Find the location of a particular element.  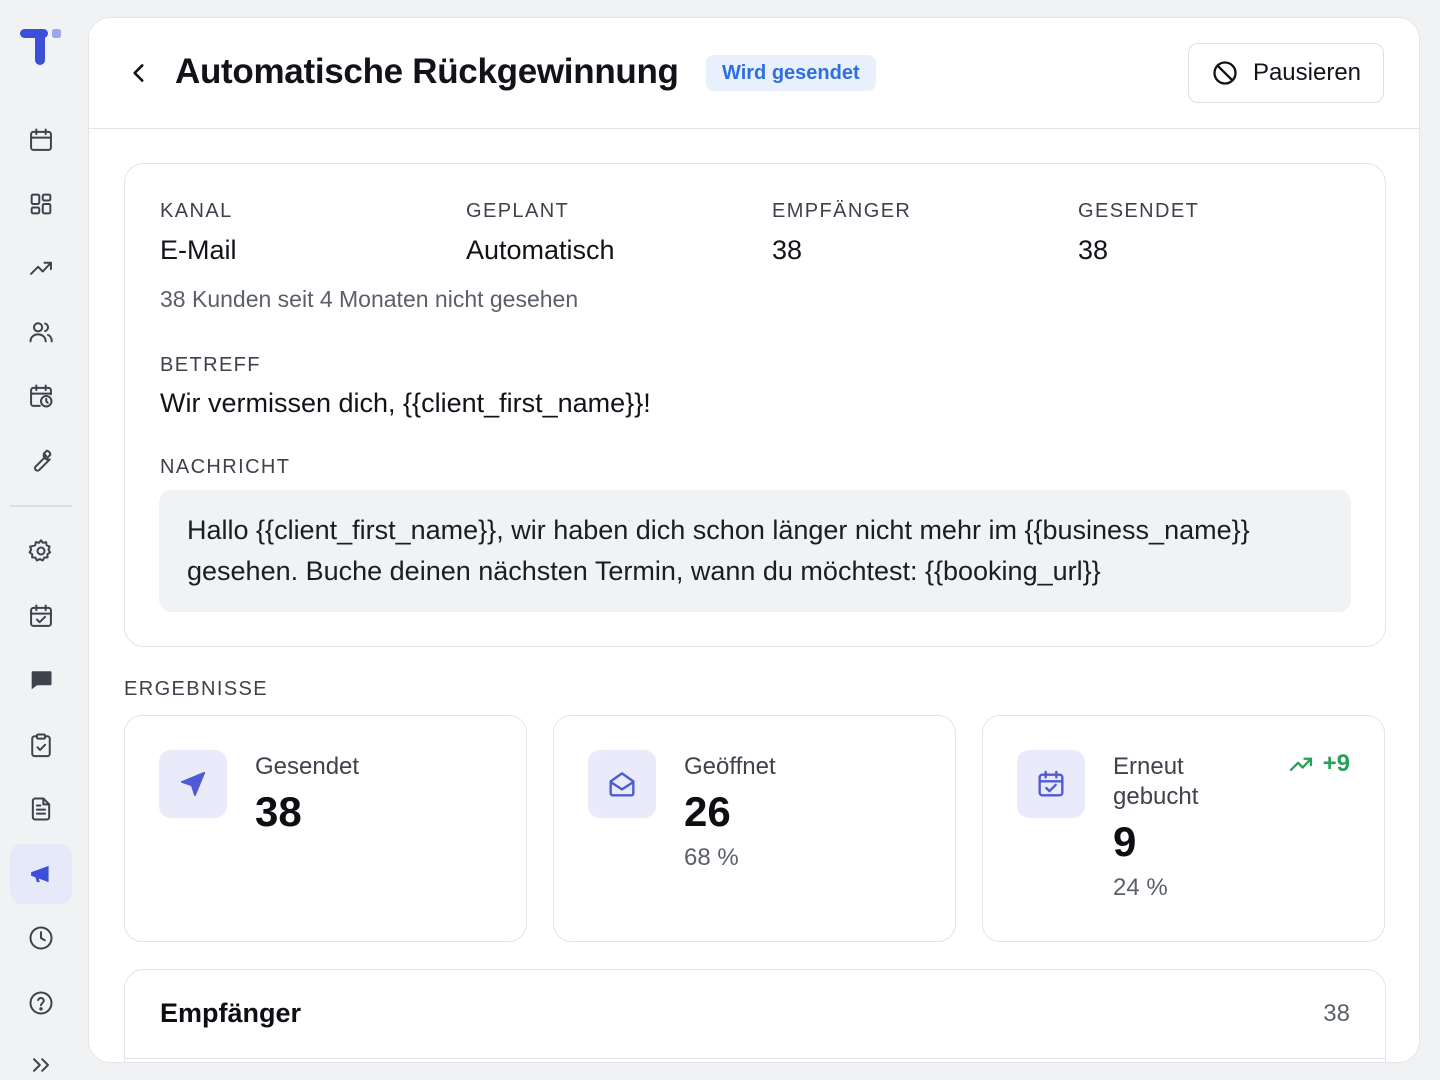

stat-text: Geöffnet 26 68 % is located at coordinates (784, 812).